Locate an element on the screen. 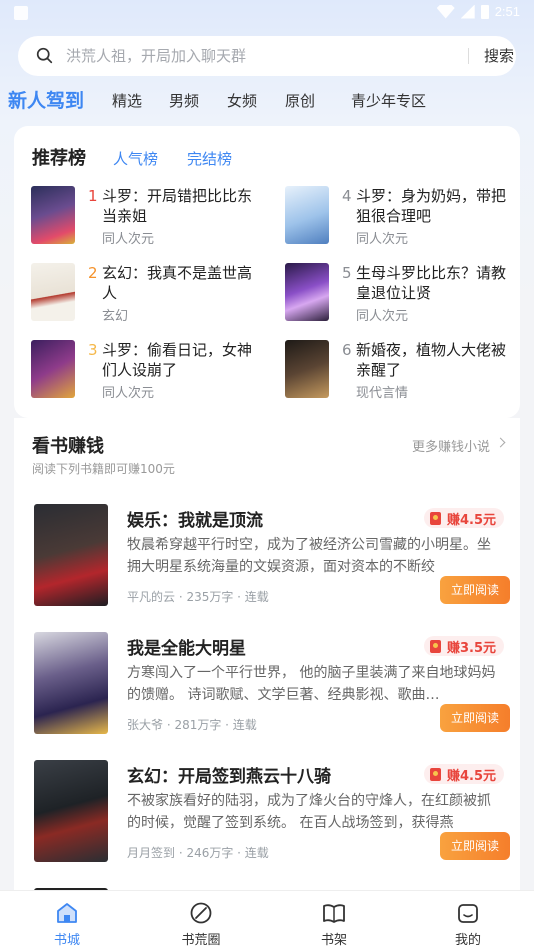  section-subtitle: 阅读下列书籍即可赚100元 is located at coordinates (103, 469).